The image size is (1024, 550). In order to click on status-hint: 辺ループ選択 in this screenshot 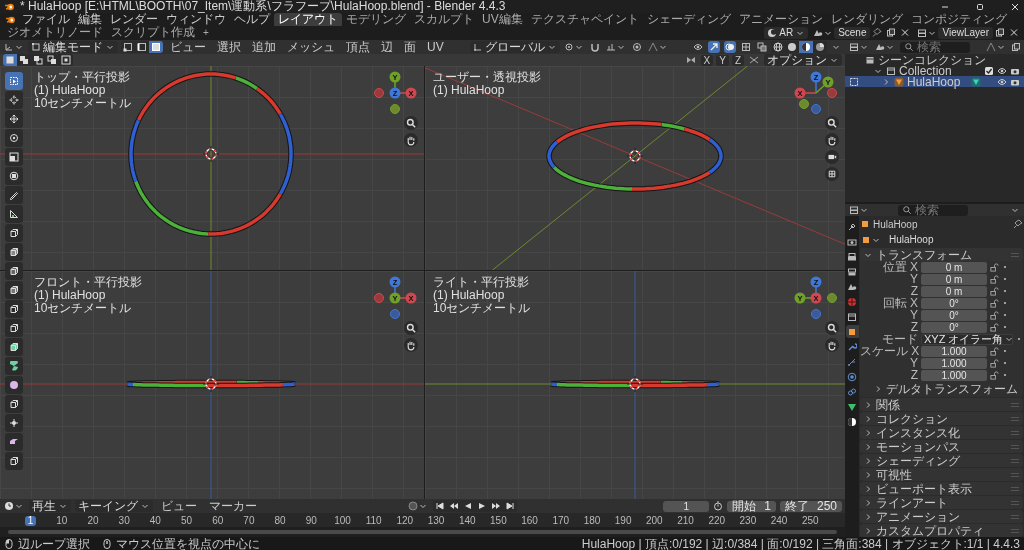, I will do `click(54, 543)`.